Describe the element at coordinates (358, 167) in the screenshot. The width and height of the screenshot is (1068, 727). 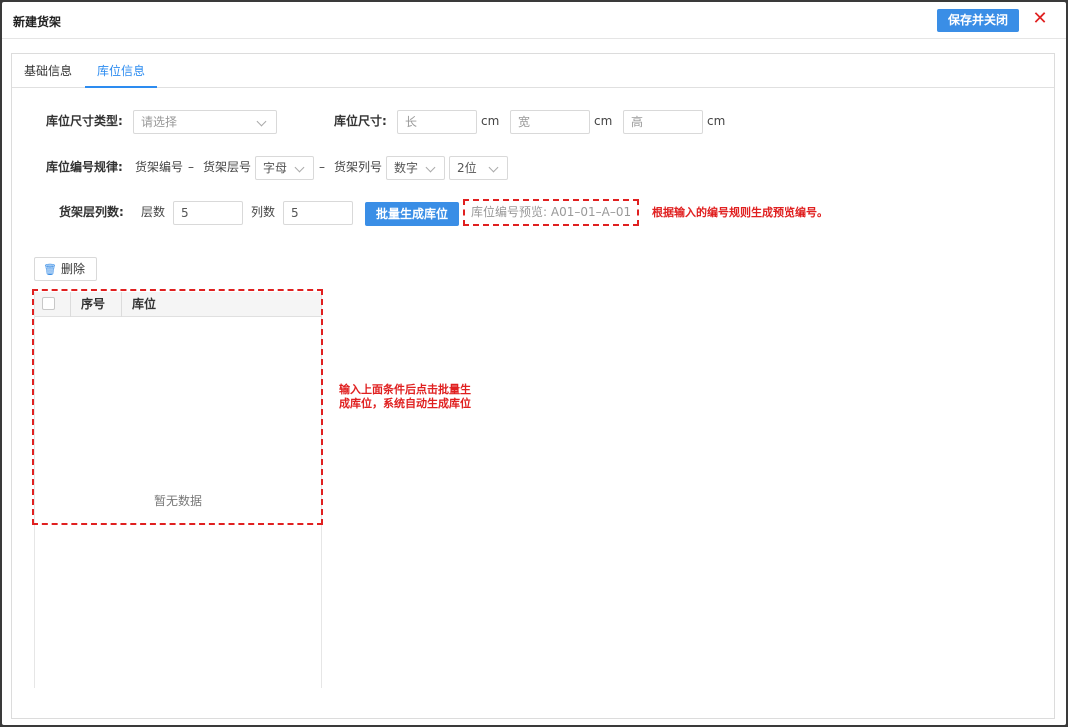
I see `column-code-label: 货架列号` at that location.